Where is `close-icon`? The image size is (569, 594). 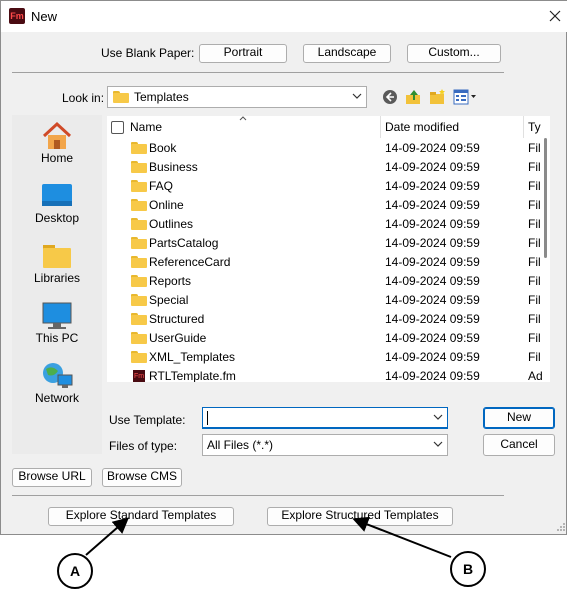
close-icon is located at coordinates (555, 16).